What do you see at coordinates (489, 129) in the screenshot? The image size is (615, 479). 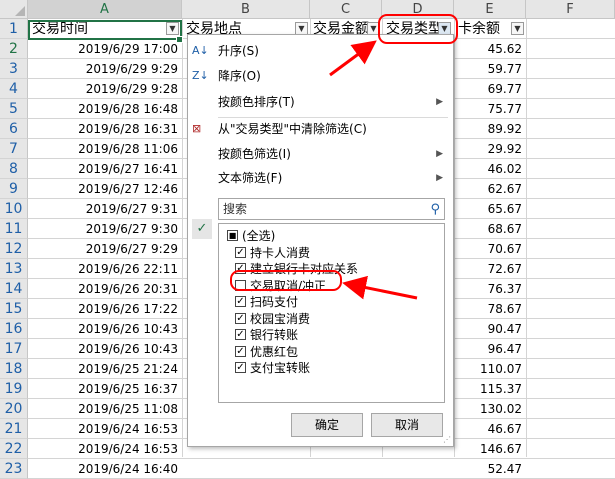 I see `cell-balance: 89.92` at bounding box center [489, 129].